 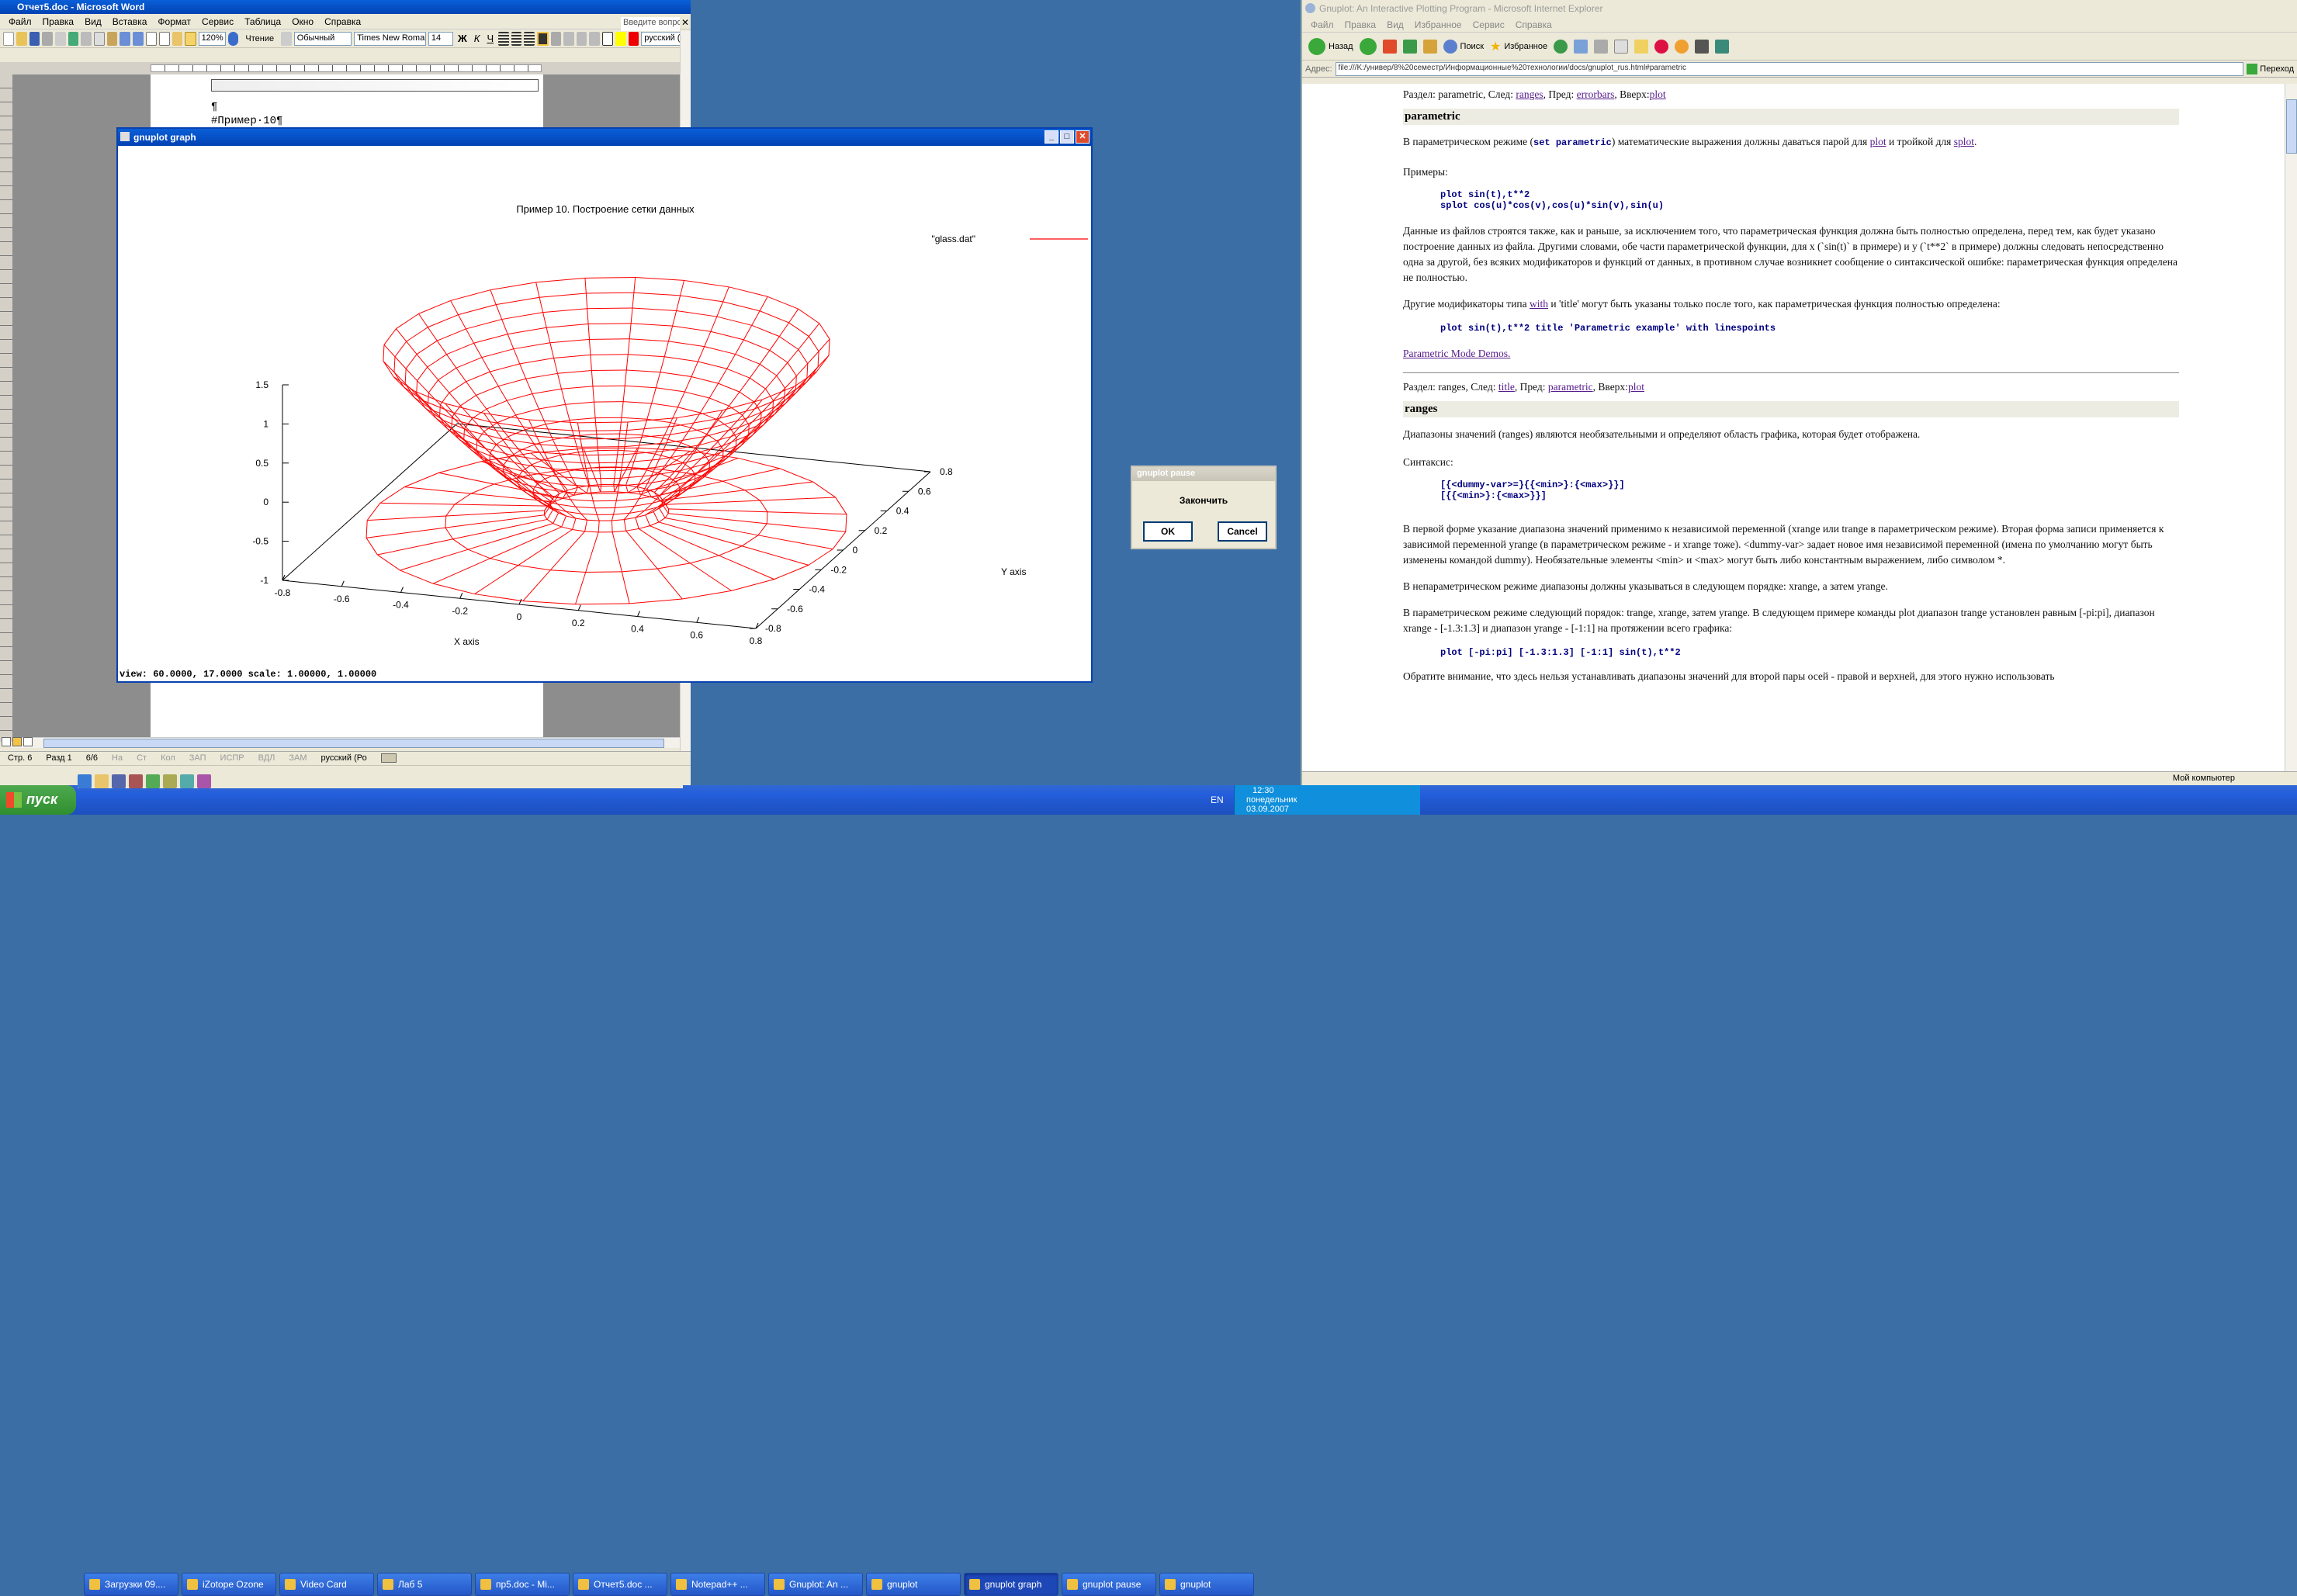 I want to click on paste-icon, so click(x=113, y=39).